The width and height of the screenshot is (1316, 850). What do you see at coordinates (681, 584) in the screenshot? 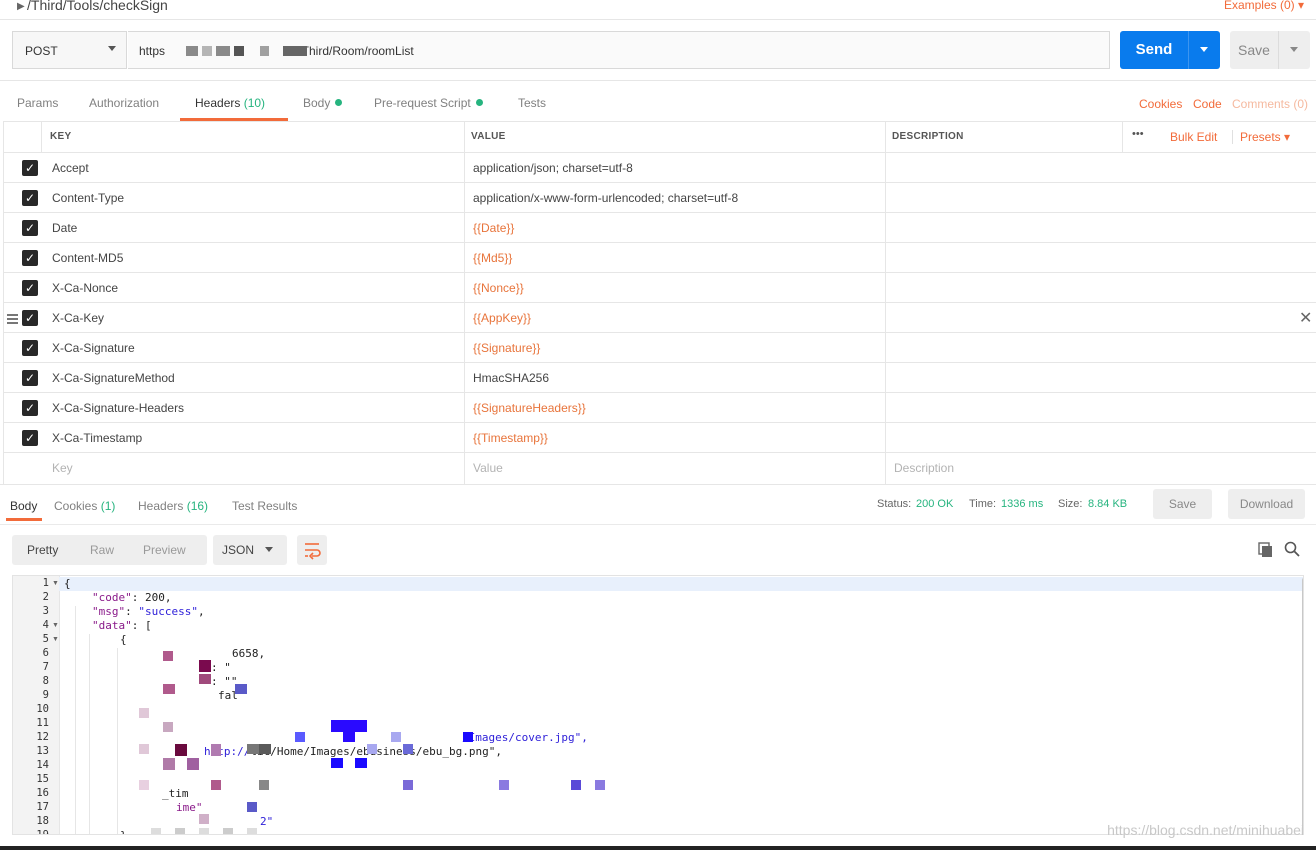
I see `active-line-highlight` at bounding box center [681, 584].